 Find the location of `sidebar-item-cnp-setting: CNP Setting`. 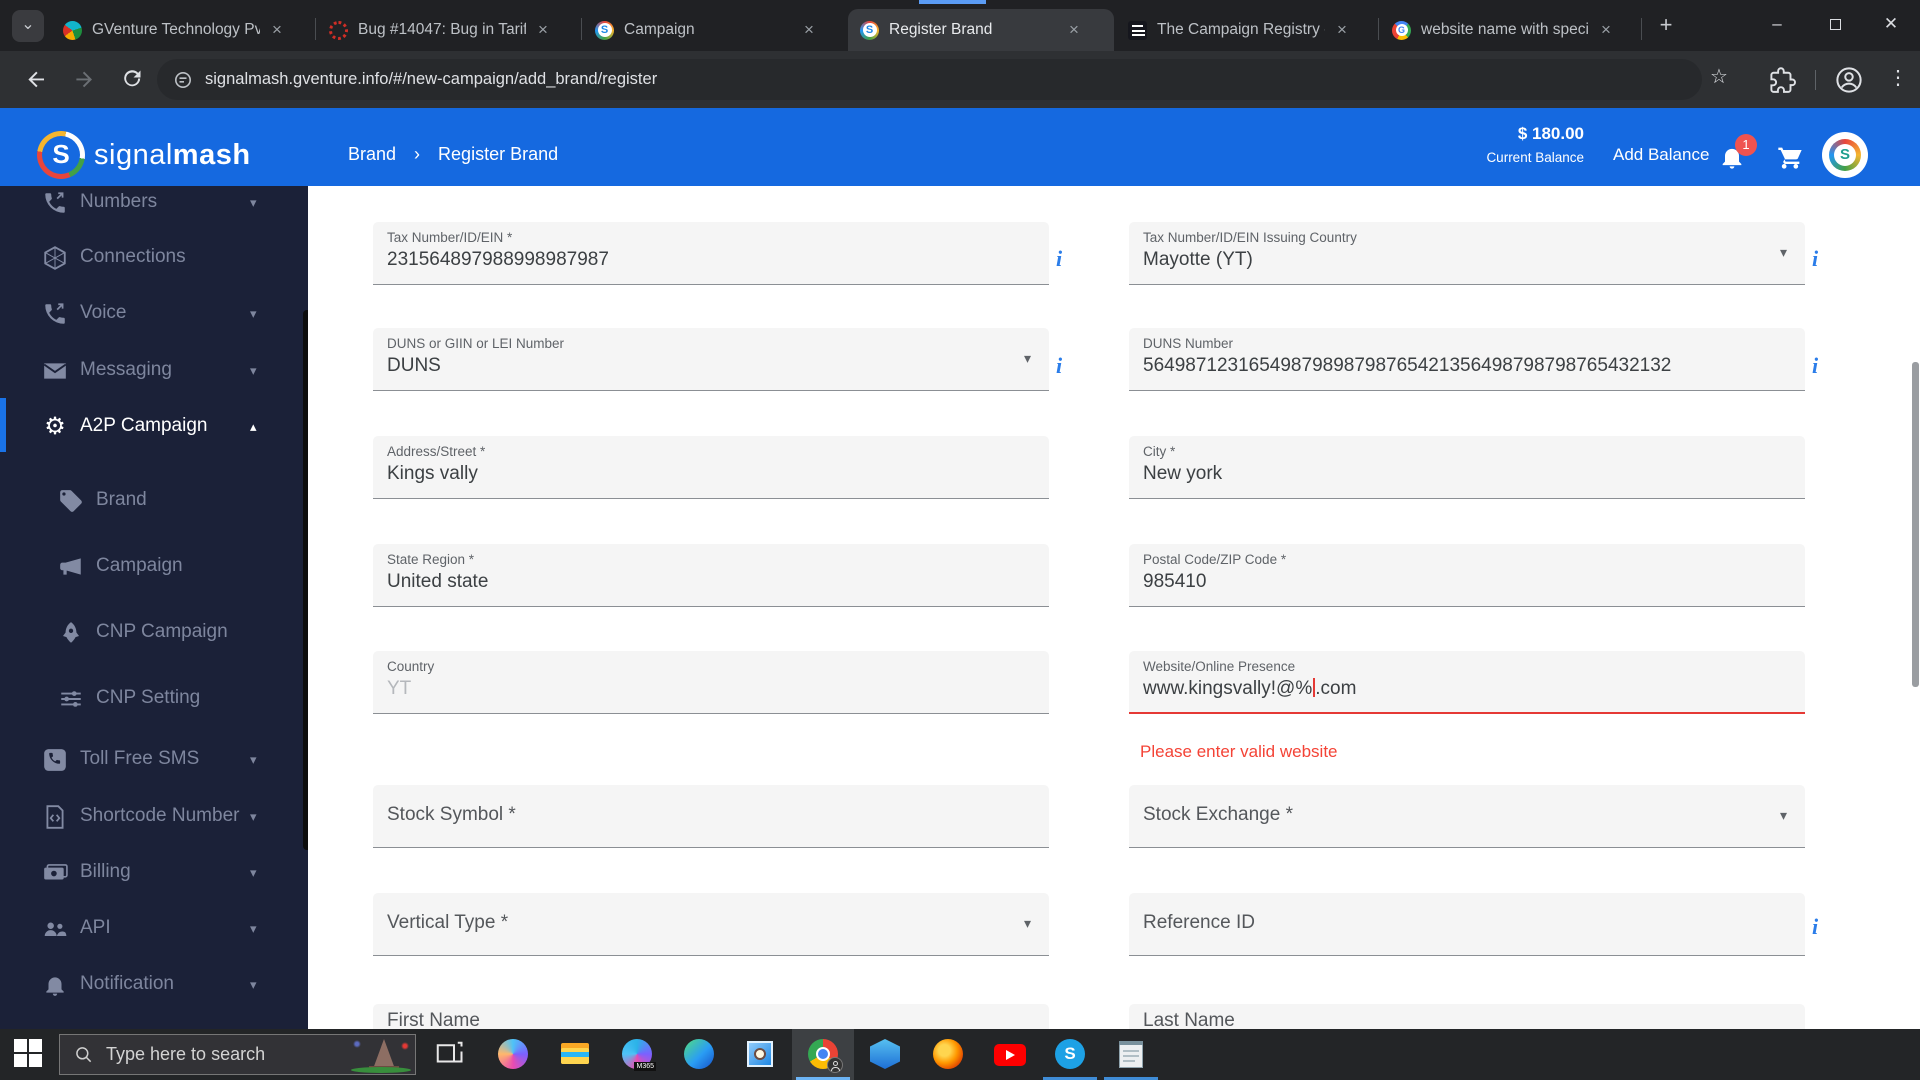

sidebar-item-cnp-setting: CNP Setting is located at coordinates (154, 698).